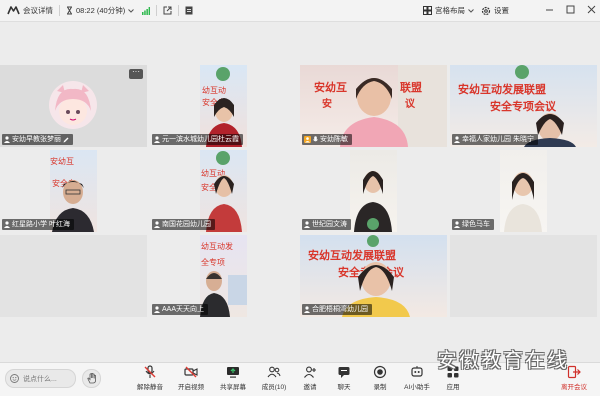 The width and height of the screenshot is (600, 396). Describe the element at coordinates (380, 387) in the screenshot. I see `toolbar-label: 录制` at that location.